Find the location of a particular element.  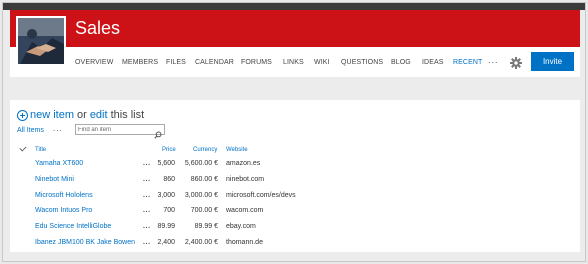

nav-recent: RECENT is located at coordinates (467, 62).